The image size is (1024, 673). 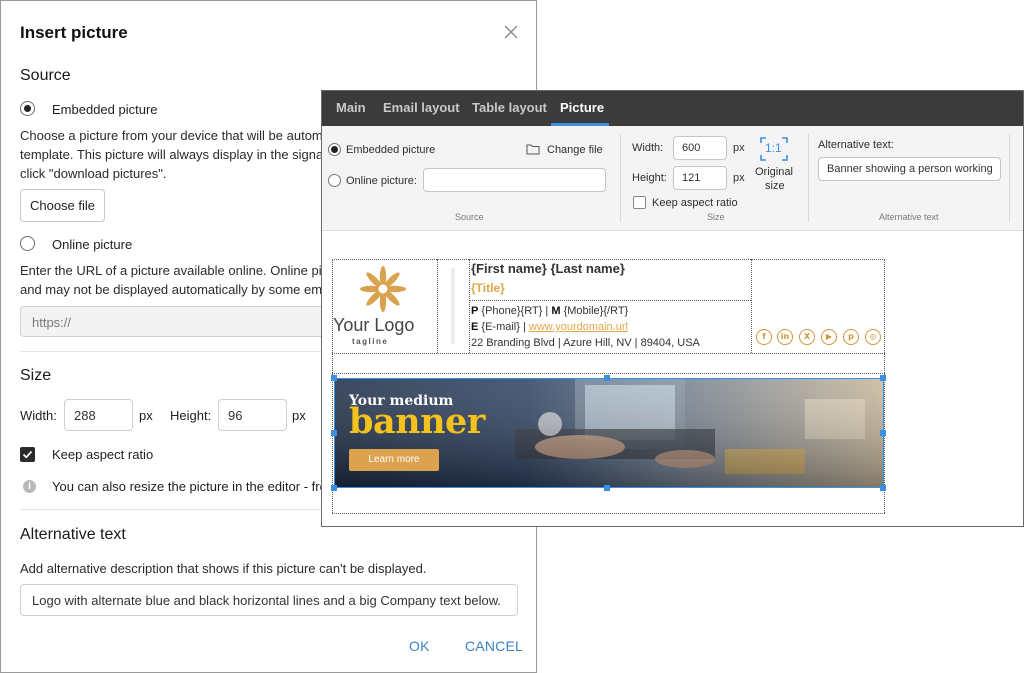 I want to click on facebook-icon: f, so click(x=764, y=337).